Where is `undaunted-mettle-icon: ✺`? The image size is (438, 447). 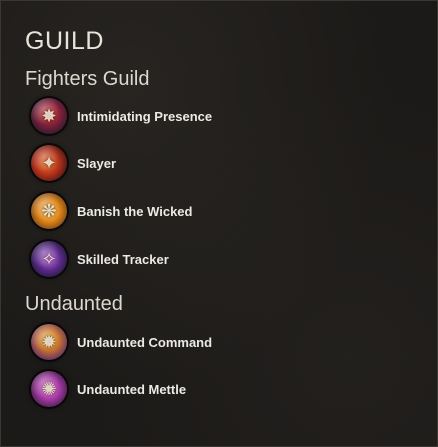
undaunted-mettle-icon: ✺ is located at coordinates (49, 389).